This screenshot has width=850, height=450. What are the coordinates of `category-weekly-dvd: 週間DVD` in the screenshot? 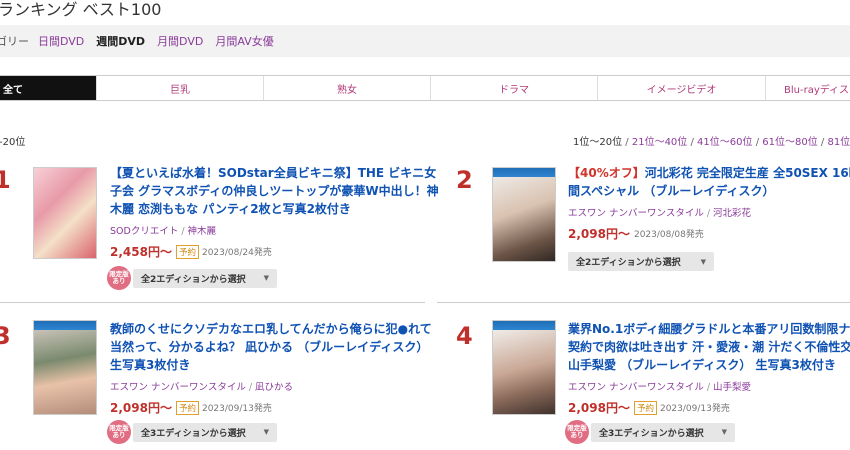 It's located at (120, 41).